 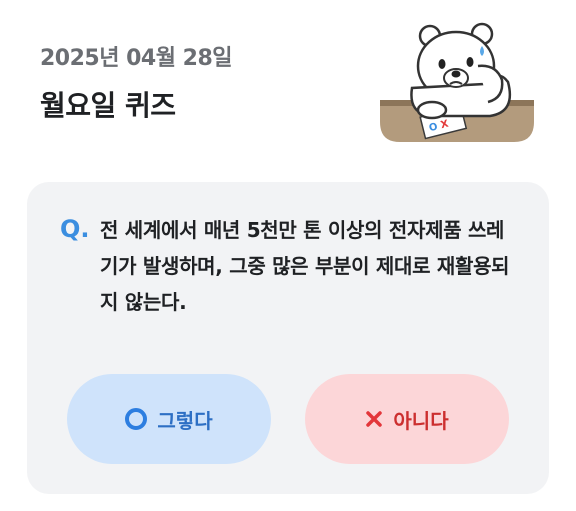 I want to click on answer-no-label: 아니다, so click(x=421, y=420).